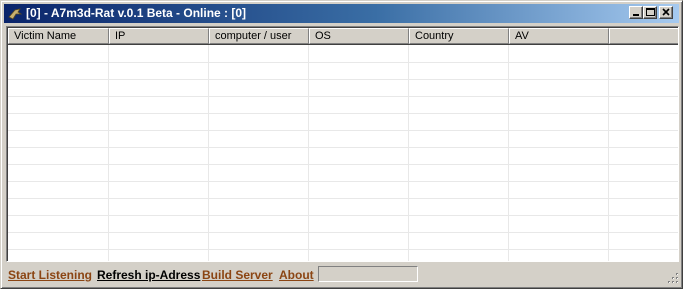 This screenshot has width=683, height=289. Describe the element at coordinates (459, 36) in the screenshot. I see `column-header-country: Country` at that location.